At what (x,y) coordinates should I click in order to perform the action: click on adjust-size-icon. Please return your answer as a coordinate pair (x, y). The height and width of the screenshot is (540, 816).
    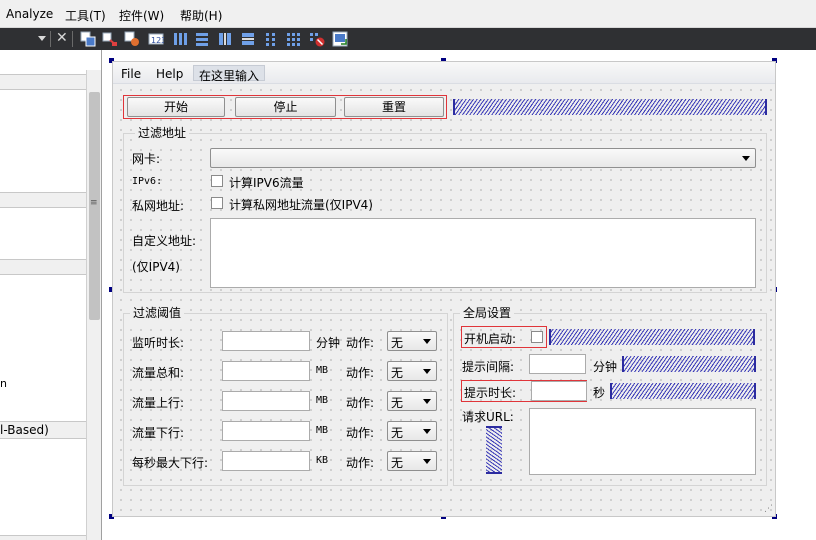
    Looking at the image, I should click on (340, 39).